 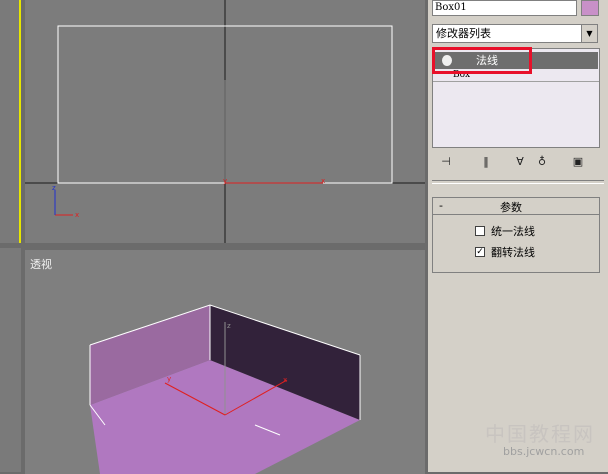 What do you see at coordinates (513, 252) in the screenshot?
I see `flip-normals-label: 翻转法线` at bounding box center [513, 252].